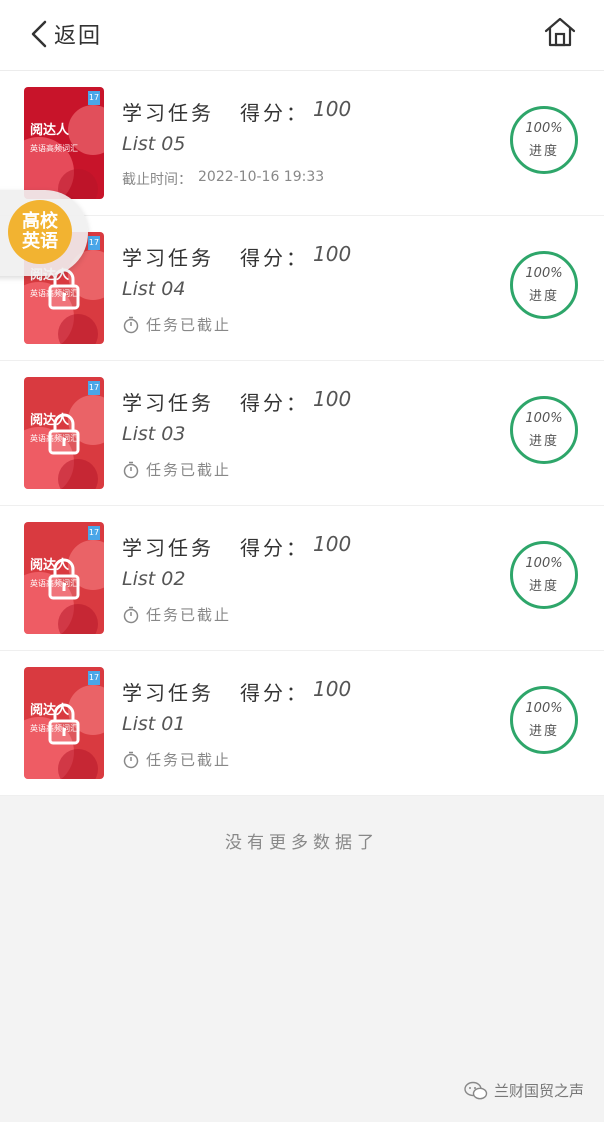 Image resolution: width=604 pixels, height=1122 pixels. I want to click on badge-circle: 高校 英语, so click(40, 232).